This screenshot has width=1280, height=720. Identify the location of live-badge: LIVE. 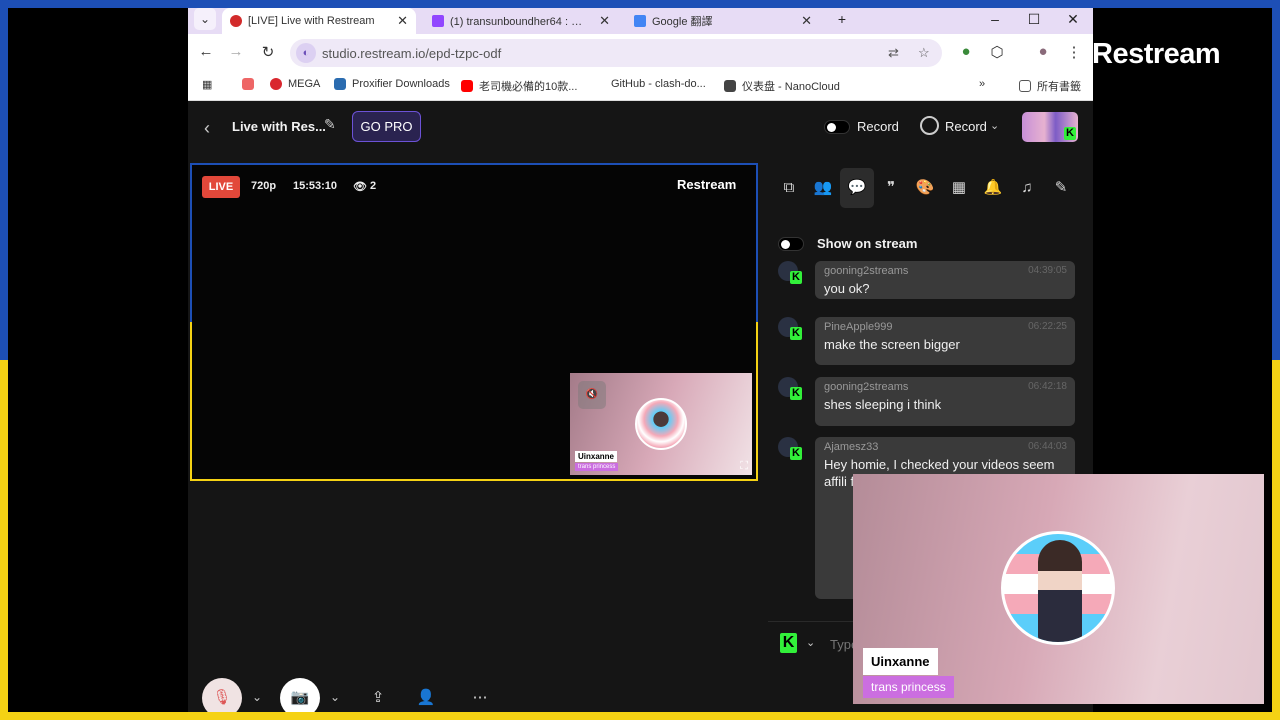
(221, 187).